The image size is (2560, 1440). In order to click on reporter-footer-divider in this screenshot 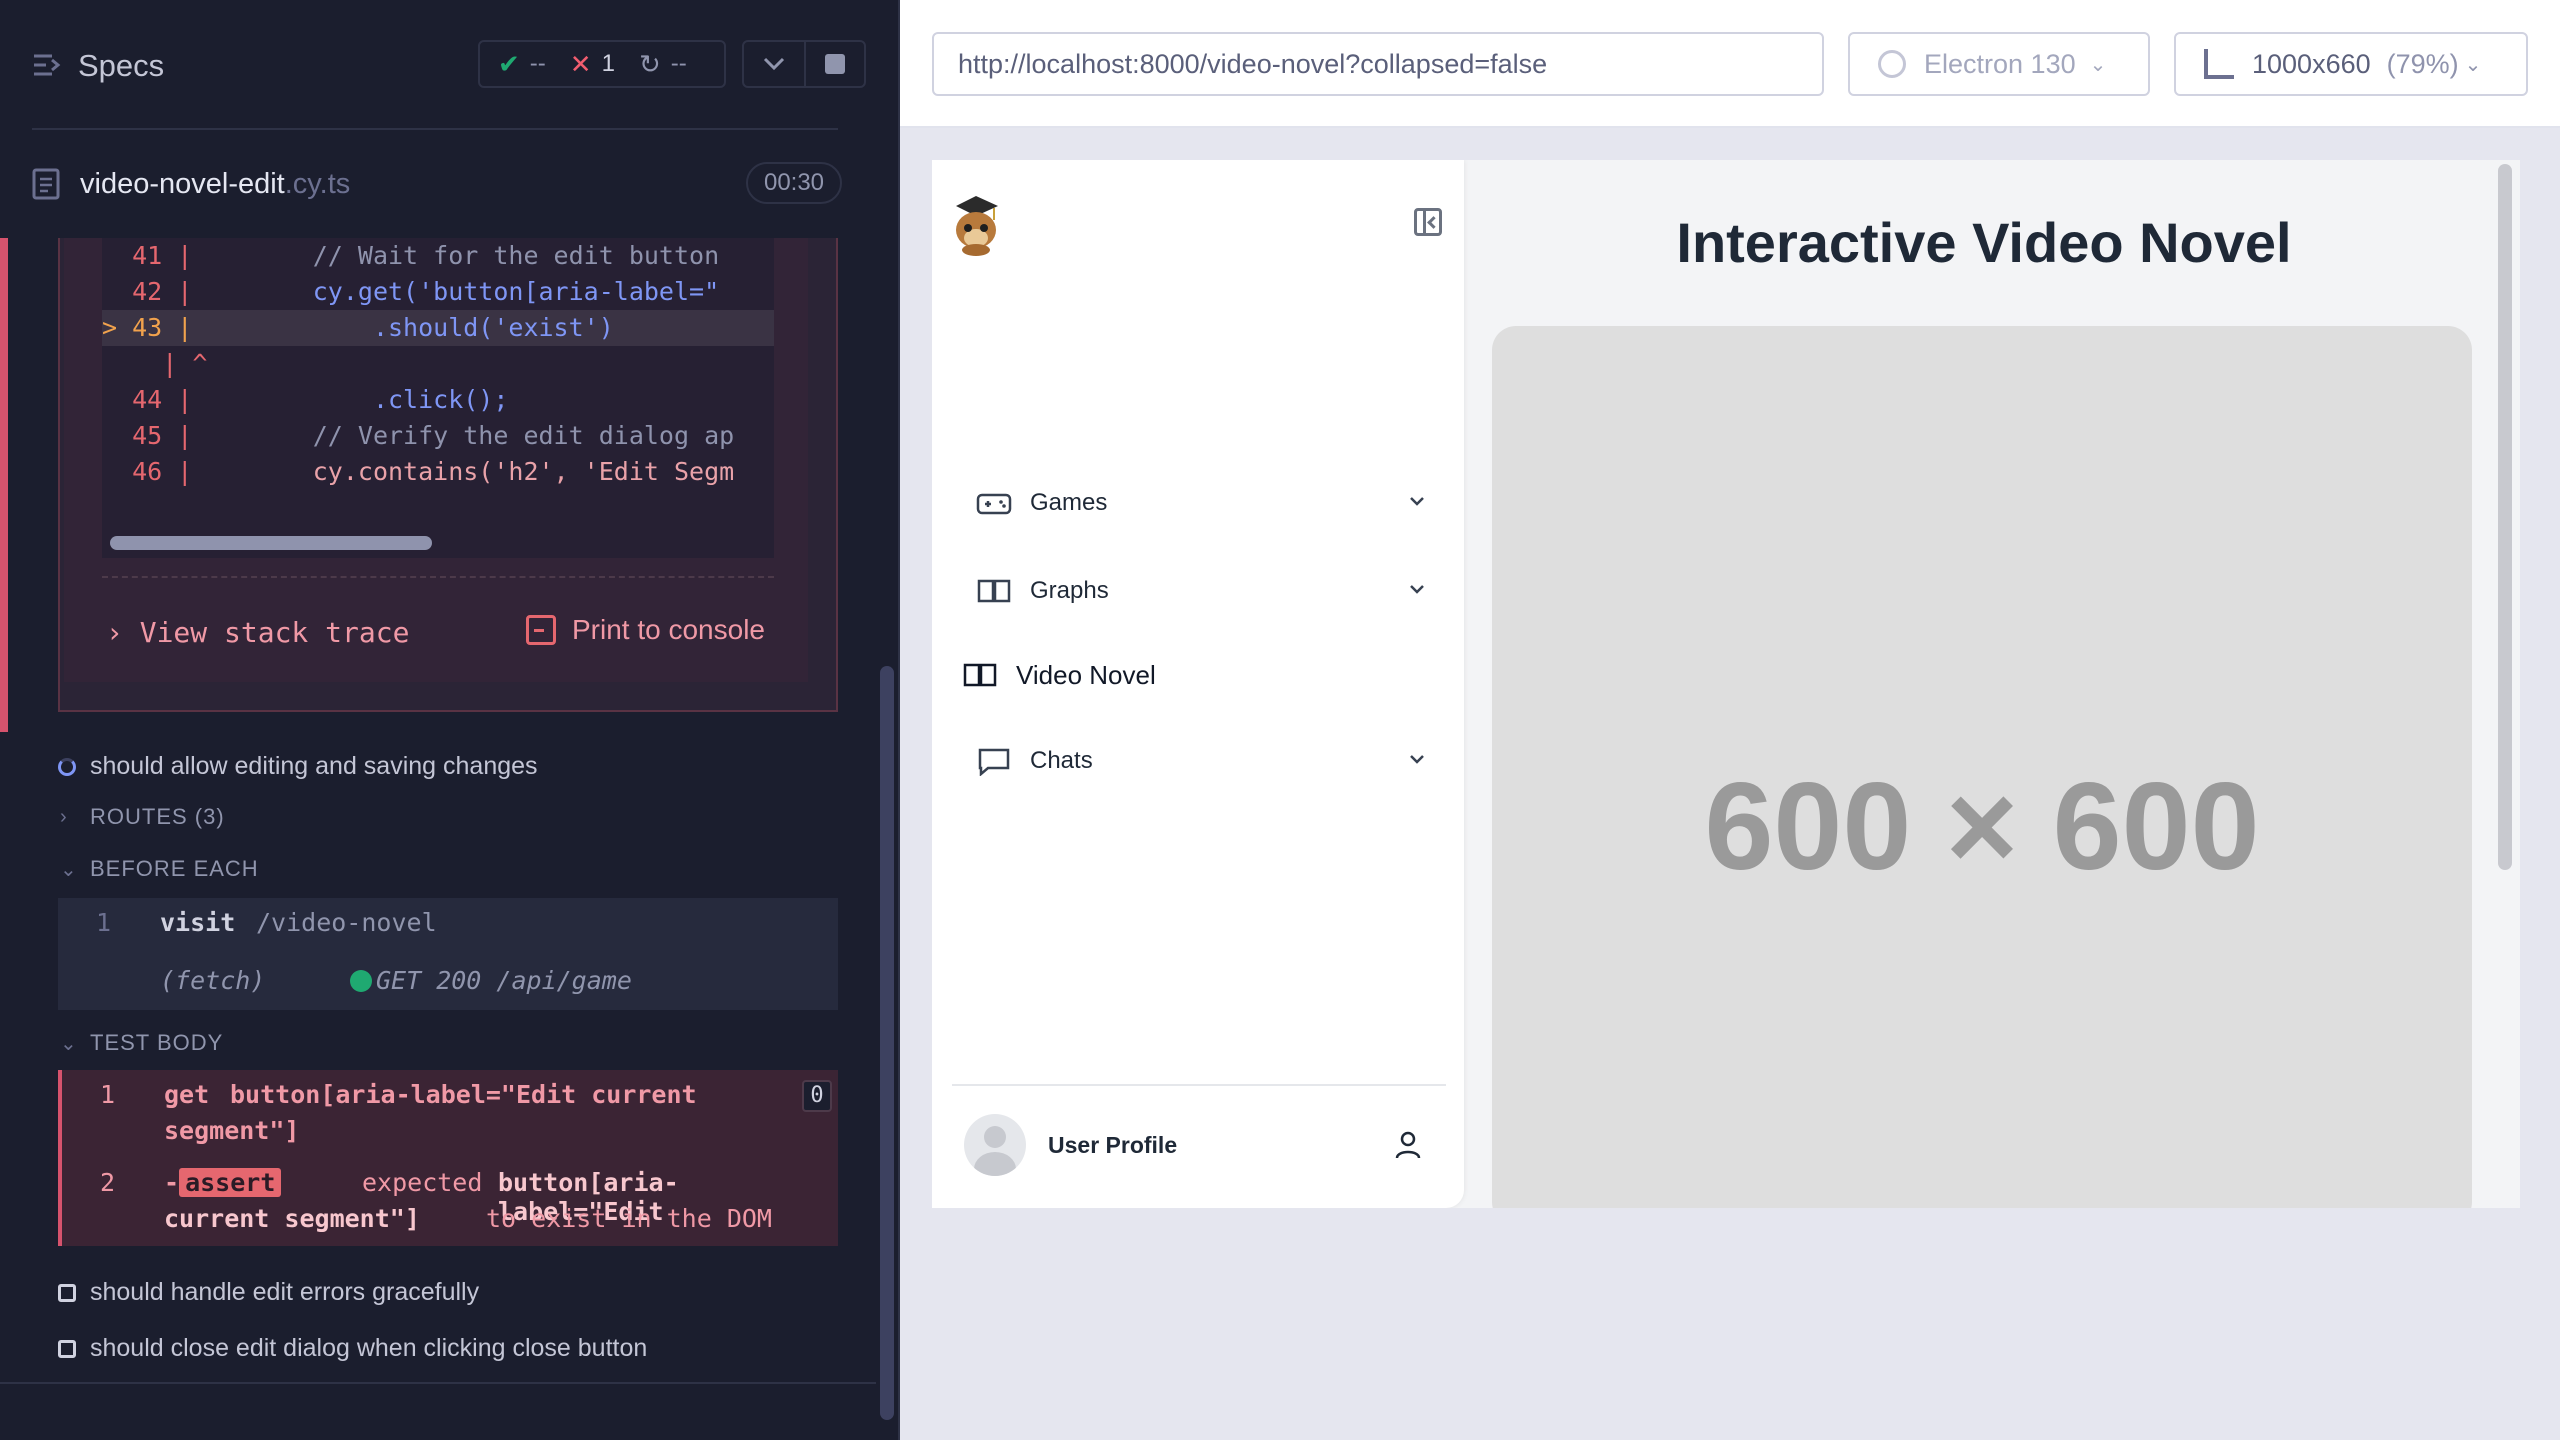, I will do `click(438, 1383)`.